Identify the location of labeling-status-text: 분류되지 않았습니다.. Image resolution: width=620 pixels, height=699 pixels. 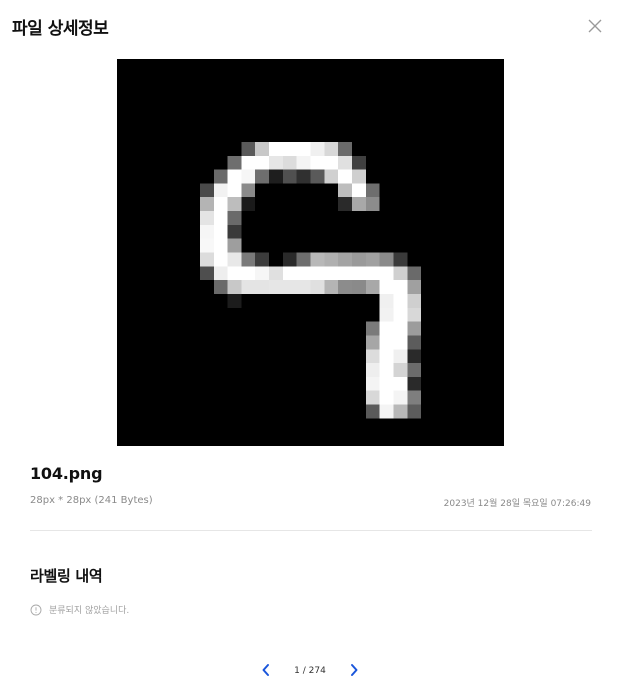
(89, 611).